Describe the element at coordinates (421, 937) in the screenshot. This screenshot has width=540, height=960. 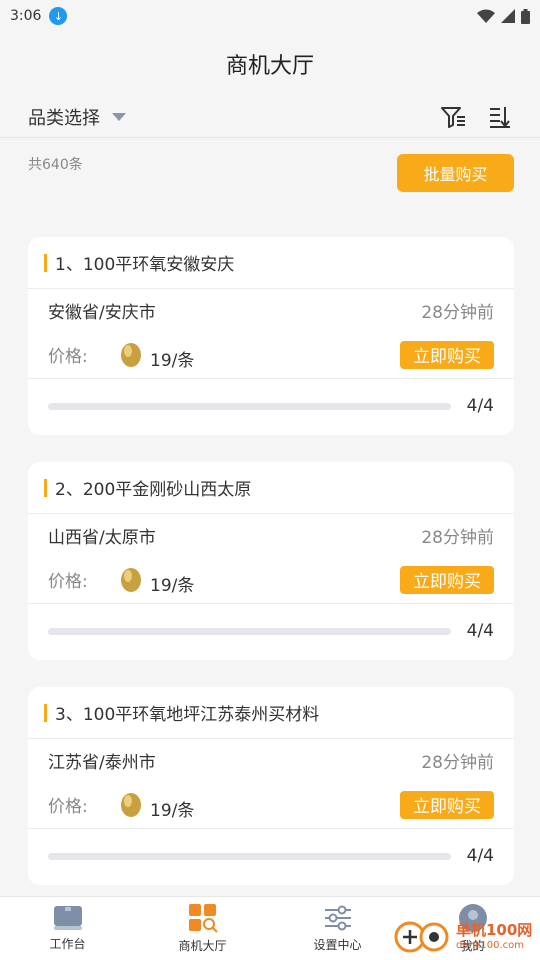
I see `watermark-logo-icon` at that location.